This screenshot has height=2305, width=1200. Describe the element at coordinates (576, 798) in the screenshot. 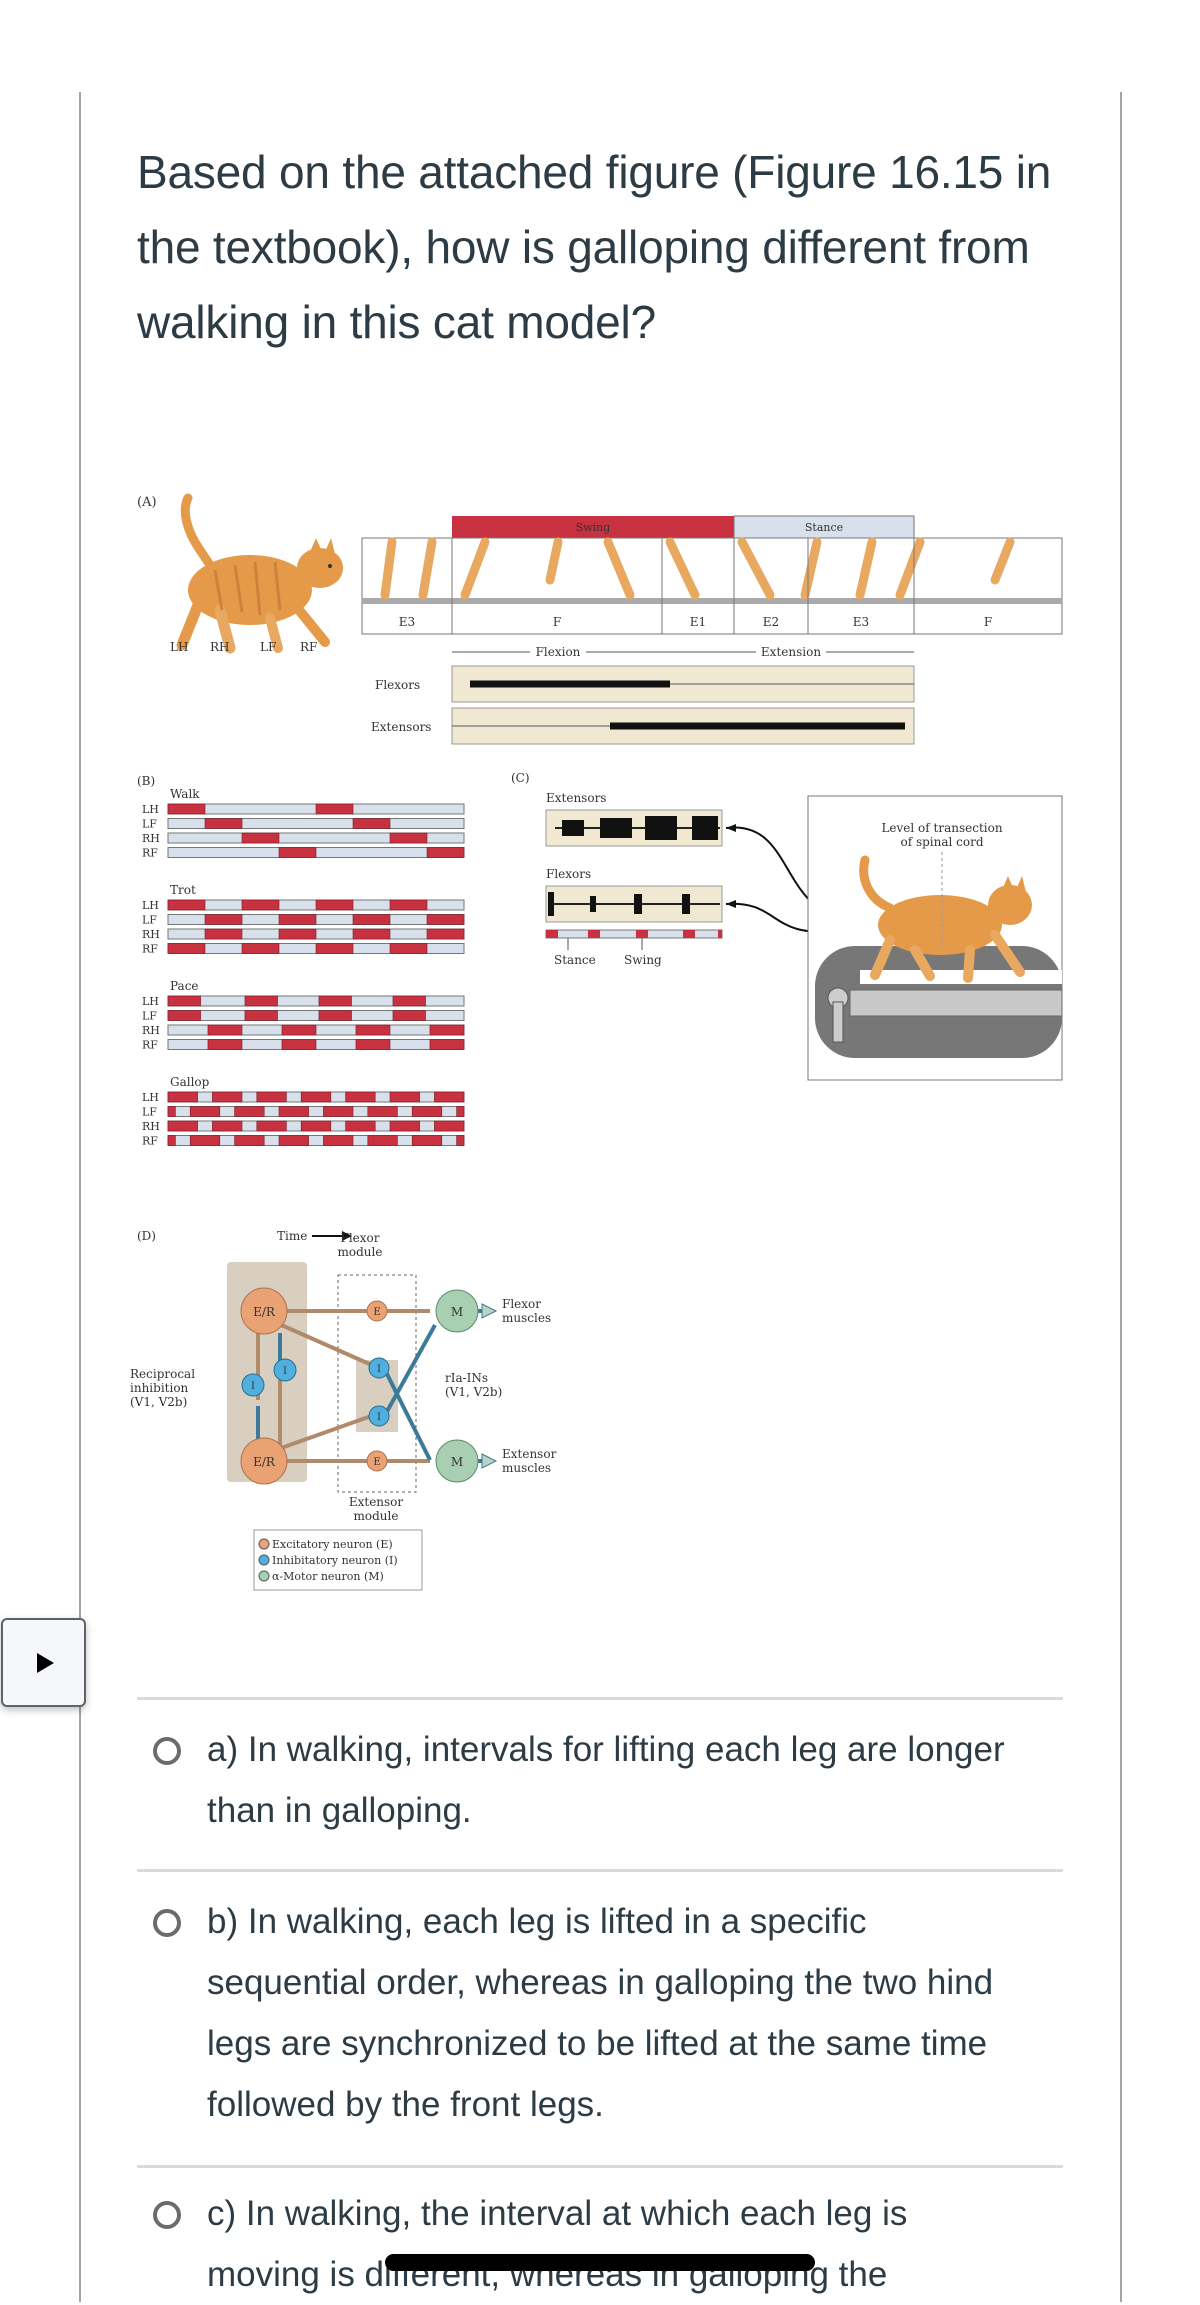

I see `c-extensors-label: Extensors` at that location.